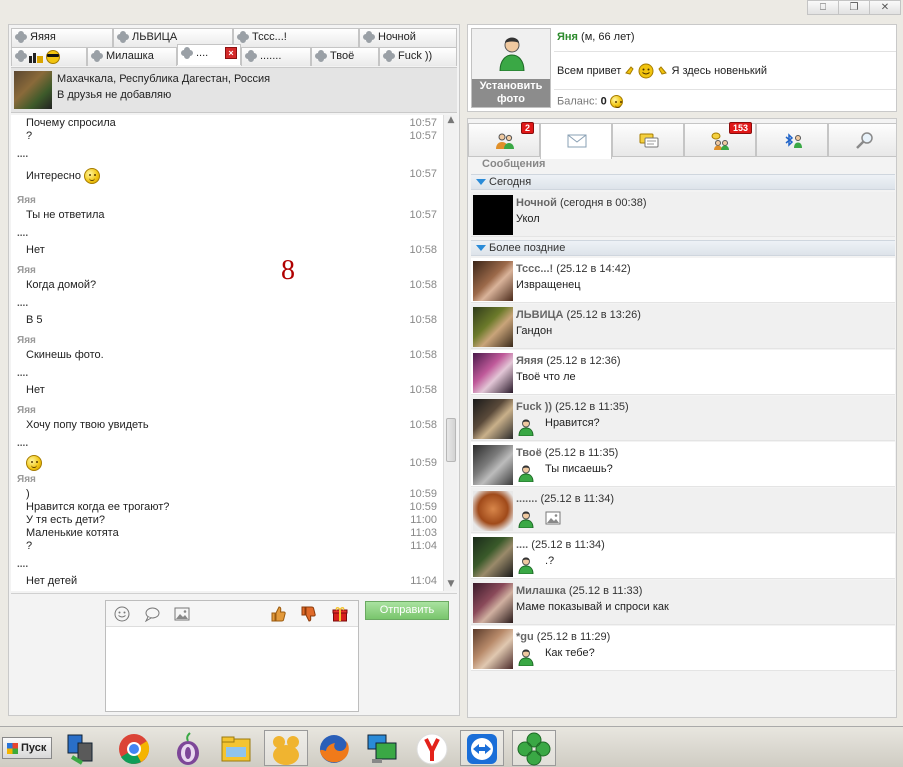  I want to click on message-text: ?, so click(29, 136).